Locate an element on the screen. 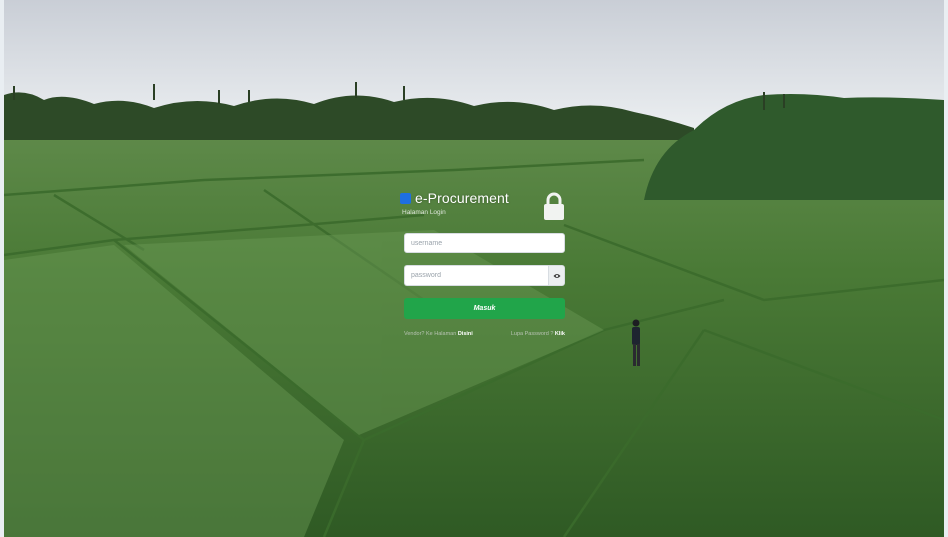  show-password-button is located at coordinates (556, 275).